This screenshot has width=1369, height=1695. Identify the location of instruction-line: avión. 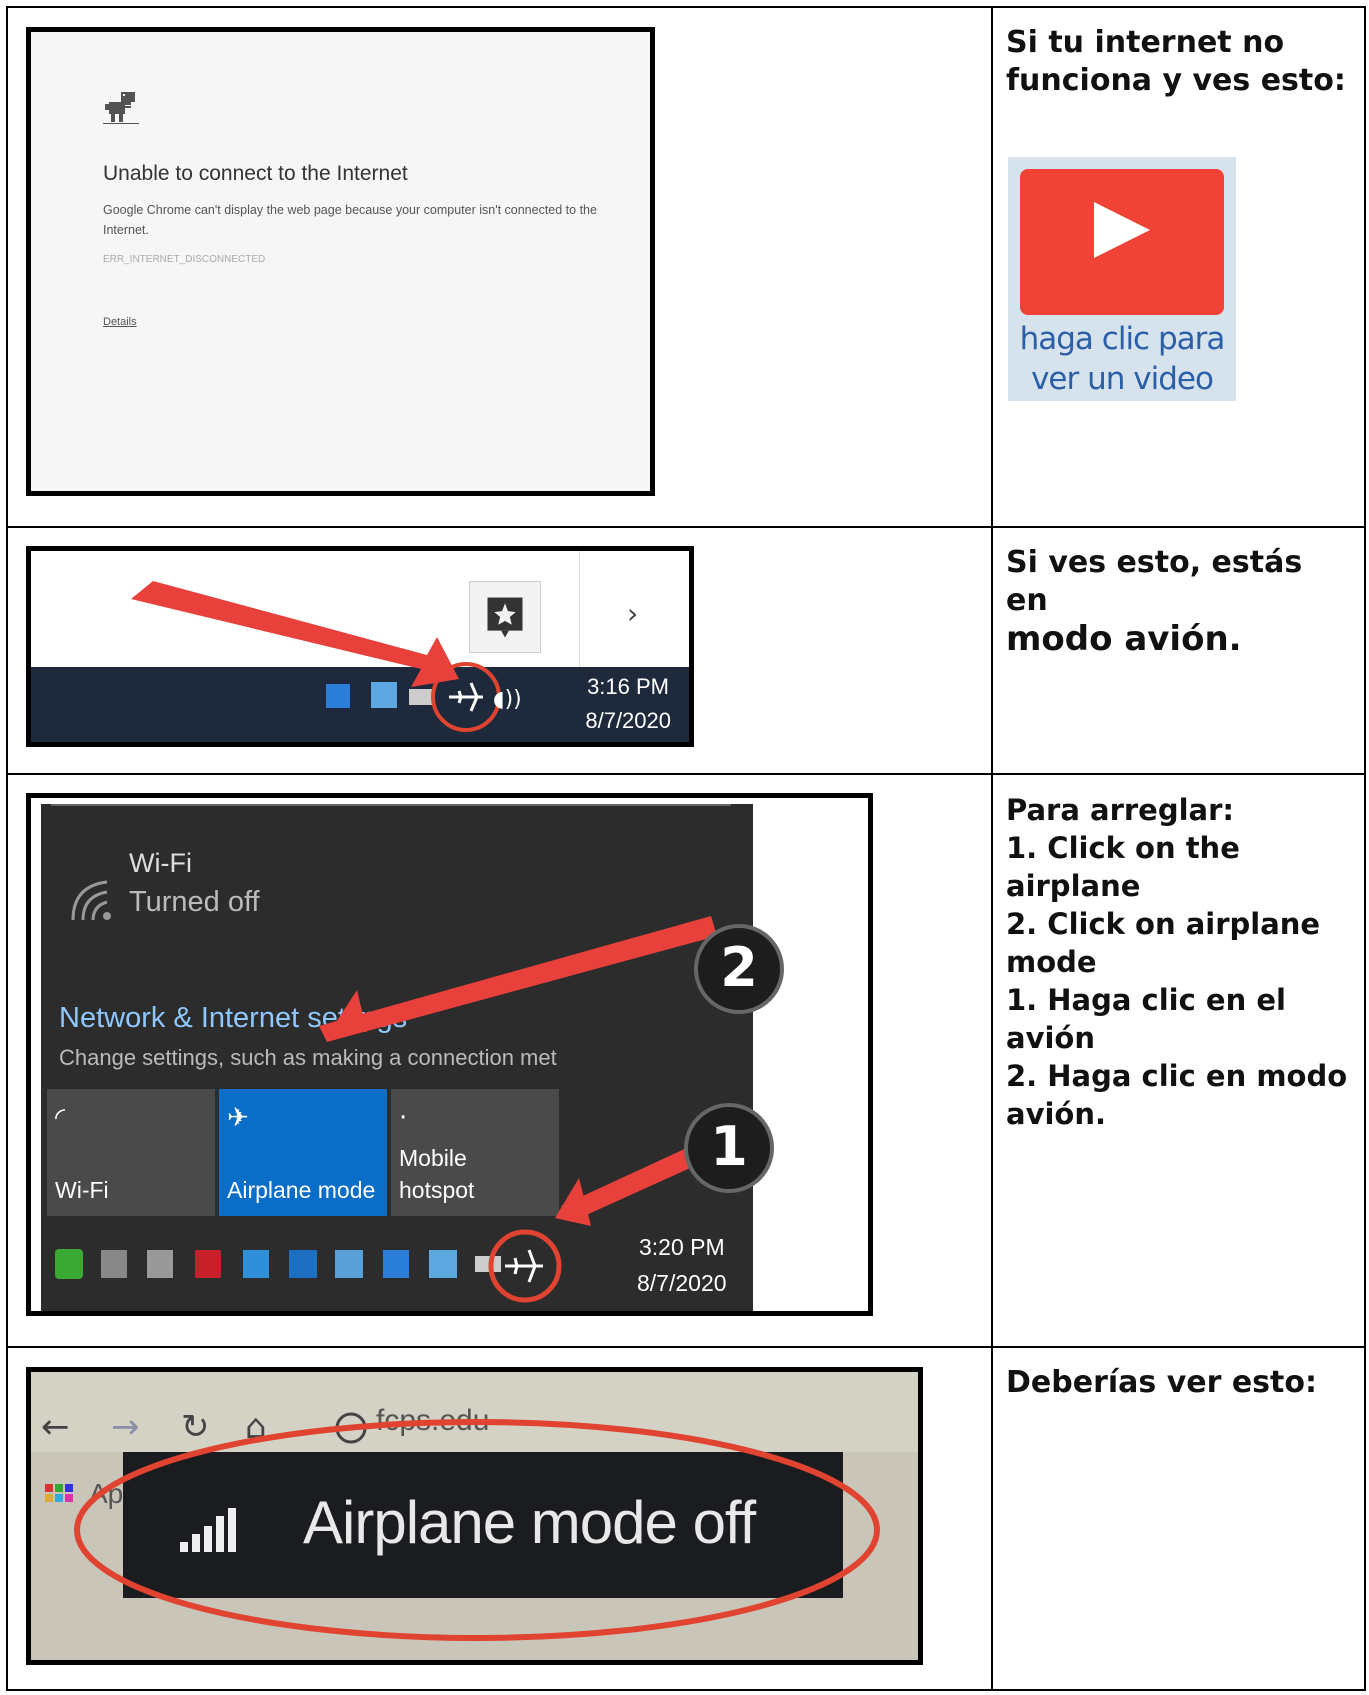
(1050, 1038).